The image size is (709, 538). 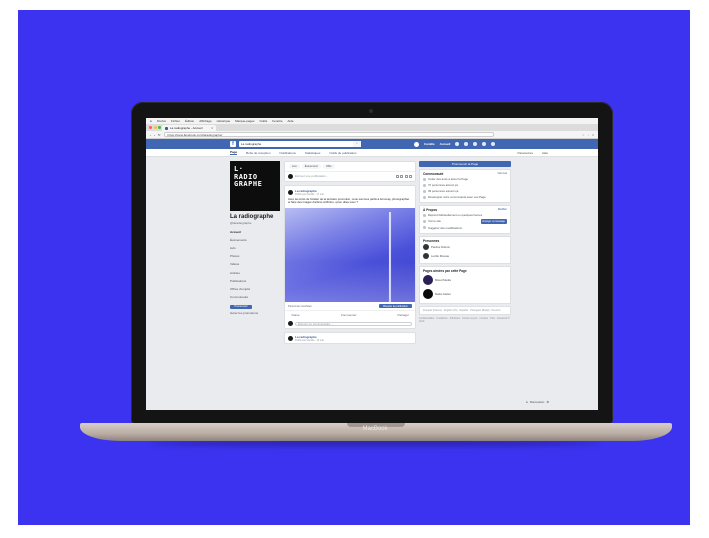 What do you see at coordinates (212, 128) in the screenshot?
I see `close-tab-icon: ×` at bounding box center [212, 128].